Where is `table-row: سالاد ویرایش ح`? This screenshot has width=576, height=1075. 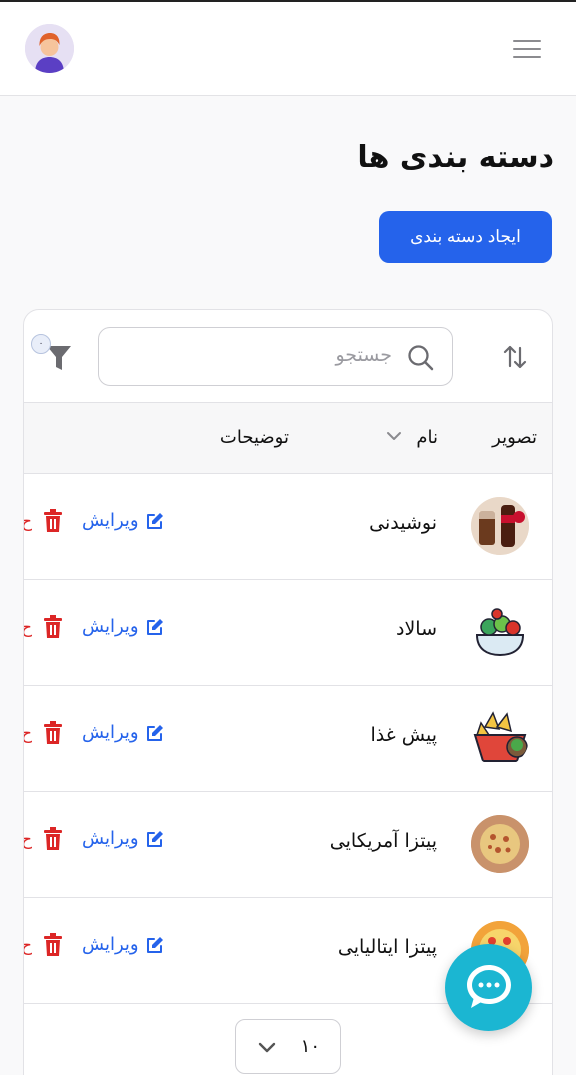 table-row: سالاد ویرایش ح is located at coordinates (288, 633).